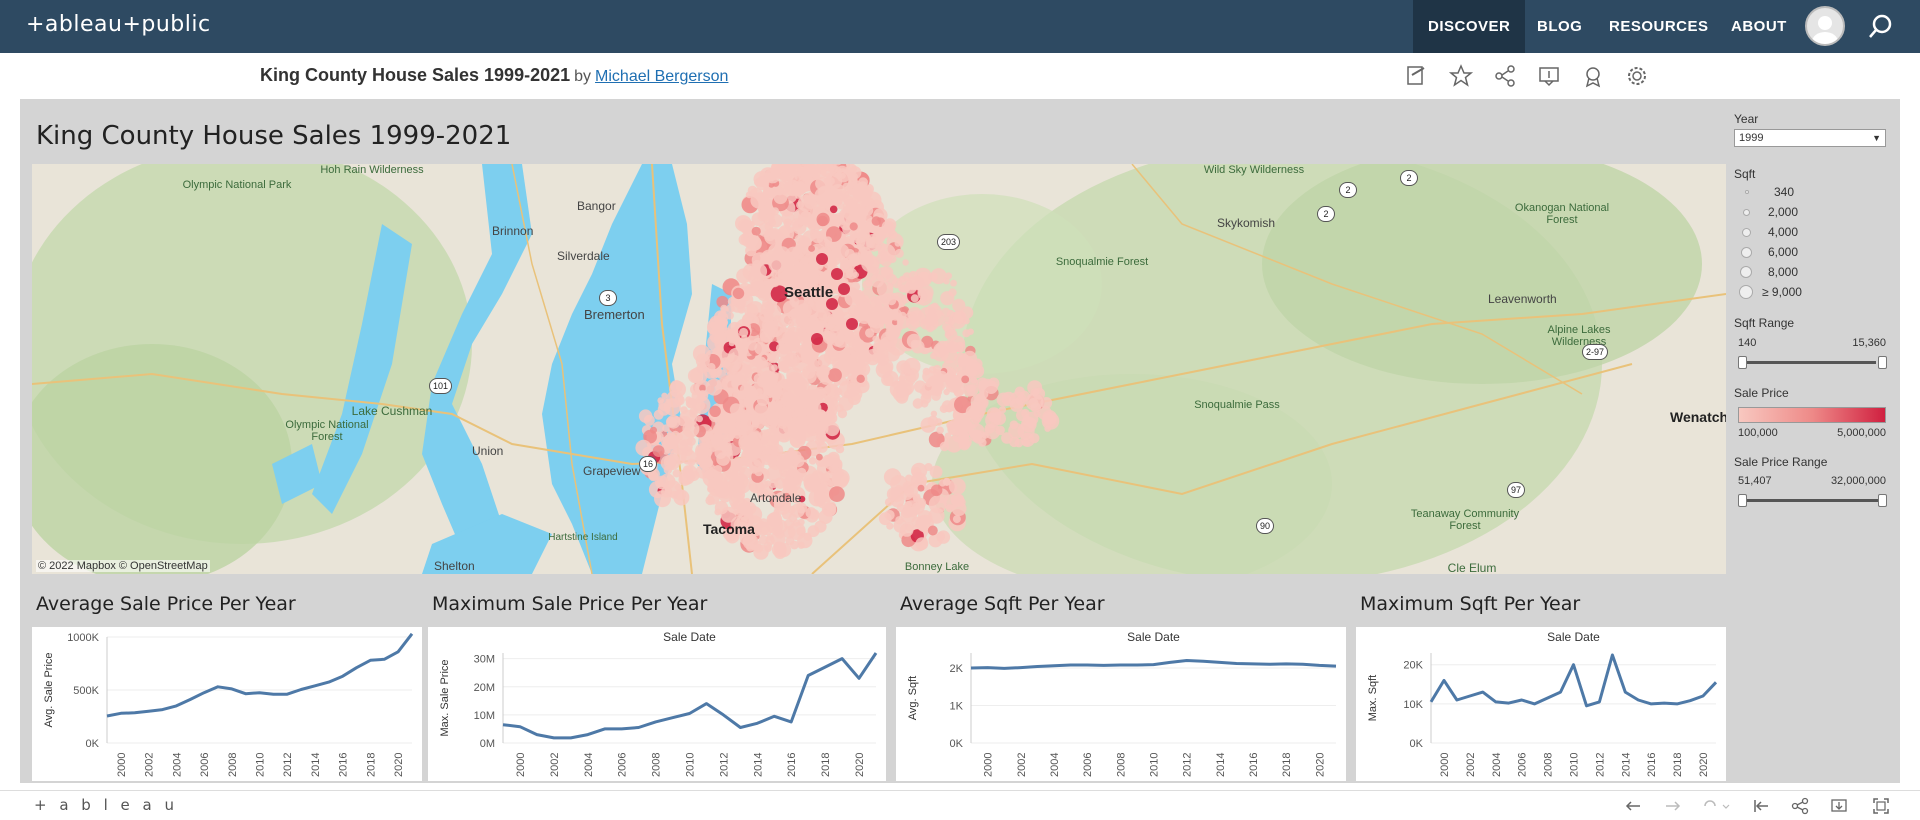  What do you see at coordinates (1633, 806) in the screenshot?
I see `undo-icon` at bounding box center [1633, 806].